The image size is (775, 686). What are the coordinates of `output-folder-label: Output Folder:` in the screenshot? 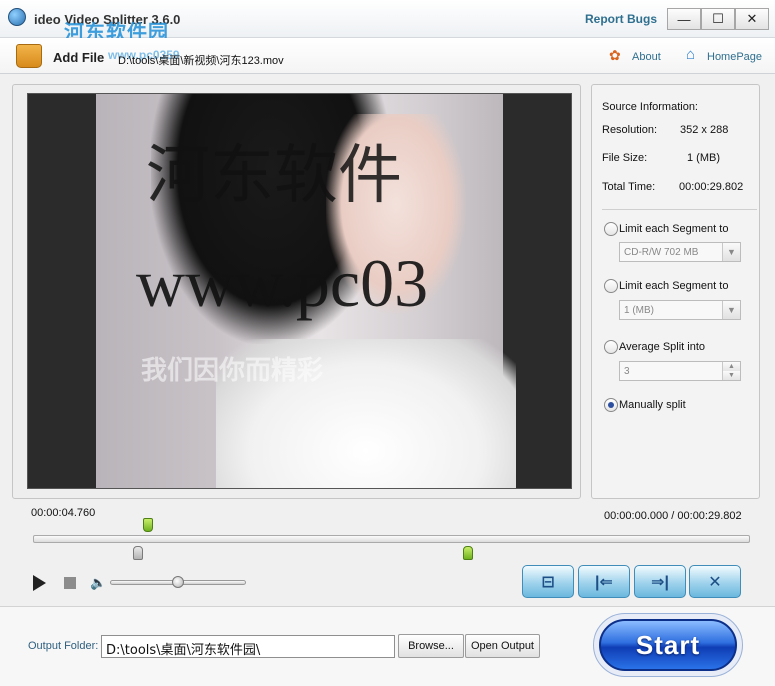 It's located at (63, 646).